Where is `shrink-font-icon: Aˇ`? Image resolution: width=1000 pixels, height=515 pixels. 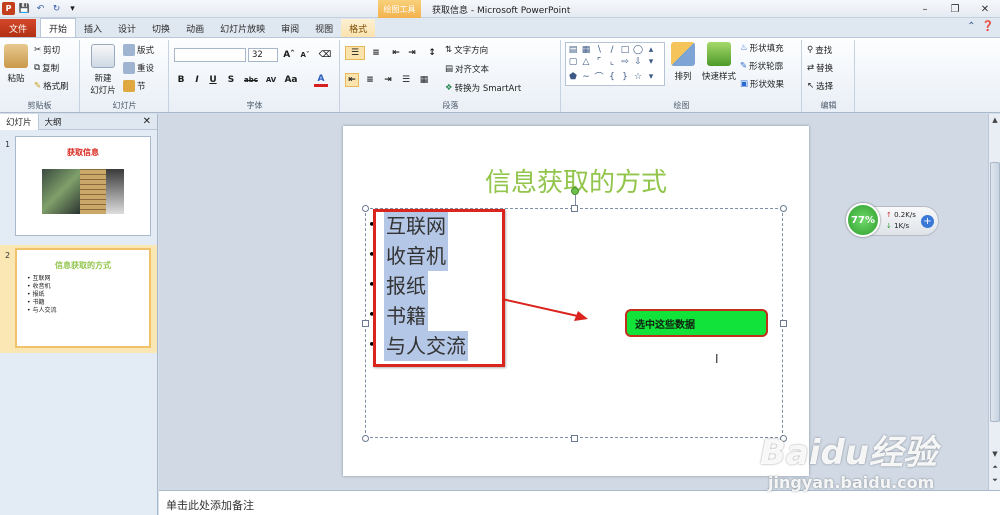 shrink-font-icon: Aˇ is located at coordinates (305, 55).